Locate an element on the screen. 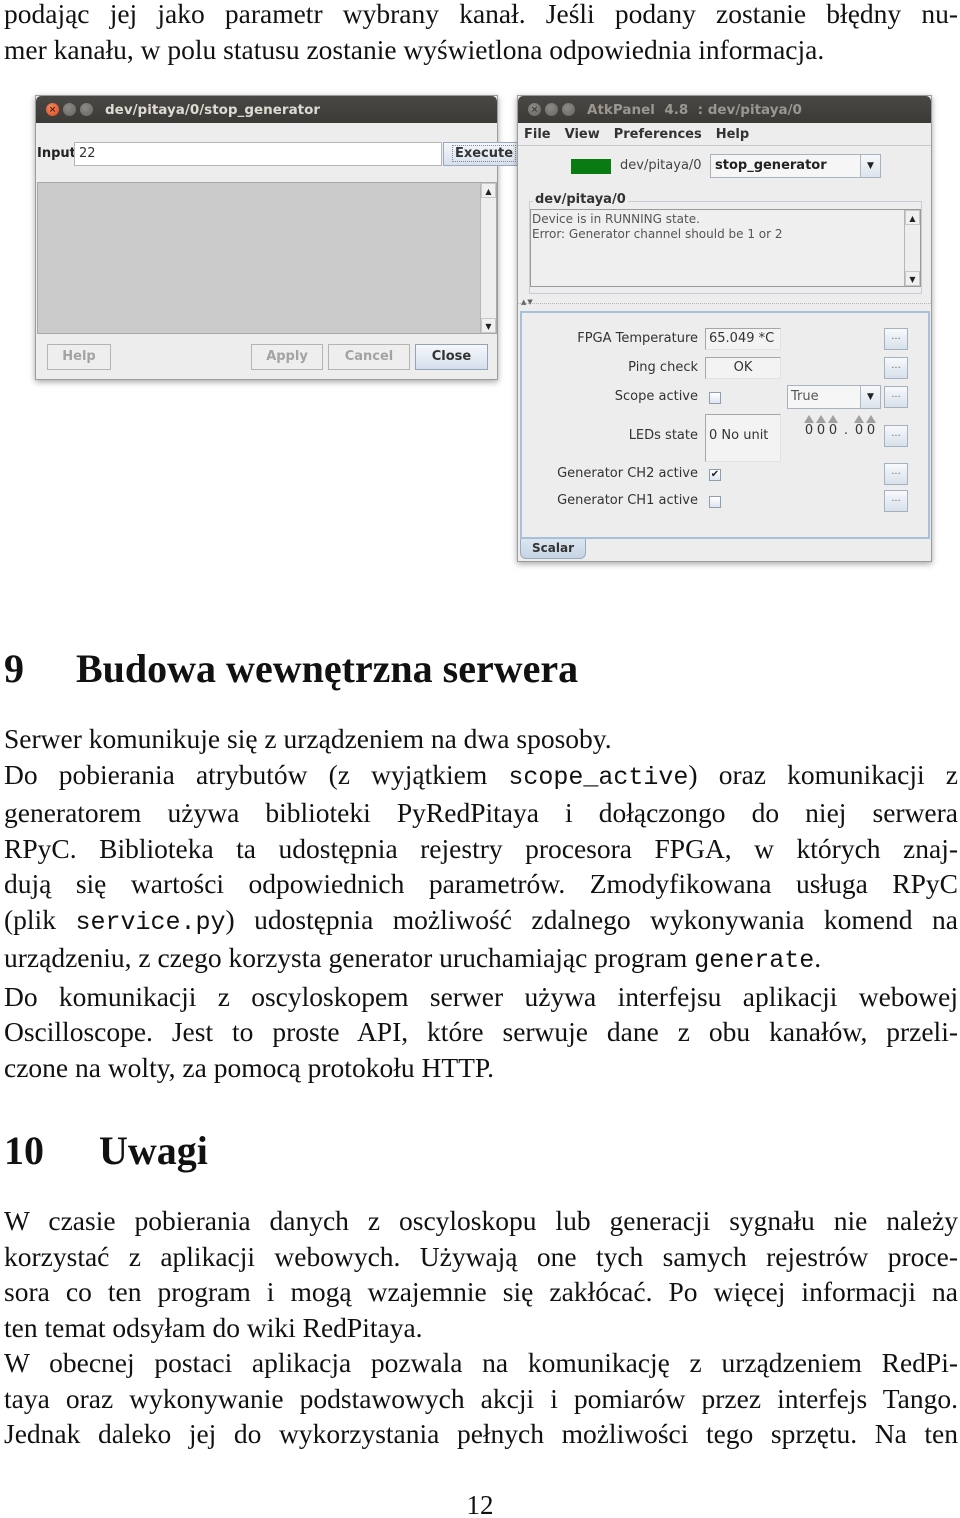 Image resolution: width=960 pixels, height=1518 pixels. help-button: Help is located at coordinates (79, 357).